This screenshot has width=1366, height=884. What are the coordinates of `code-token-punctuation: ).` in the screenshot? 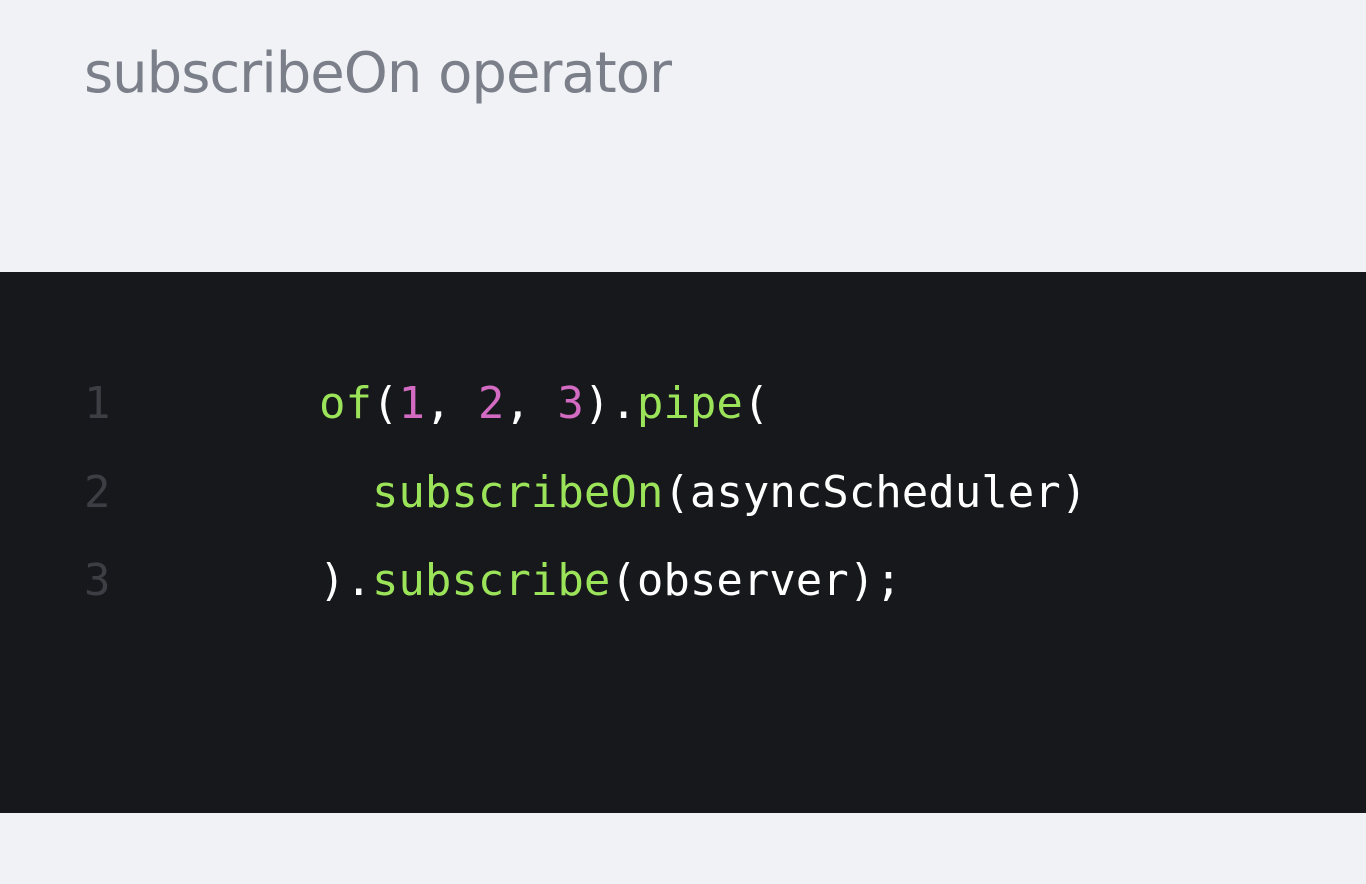 It's located at (345, 580).